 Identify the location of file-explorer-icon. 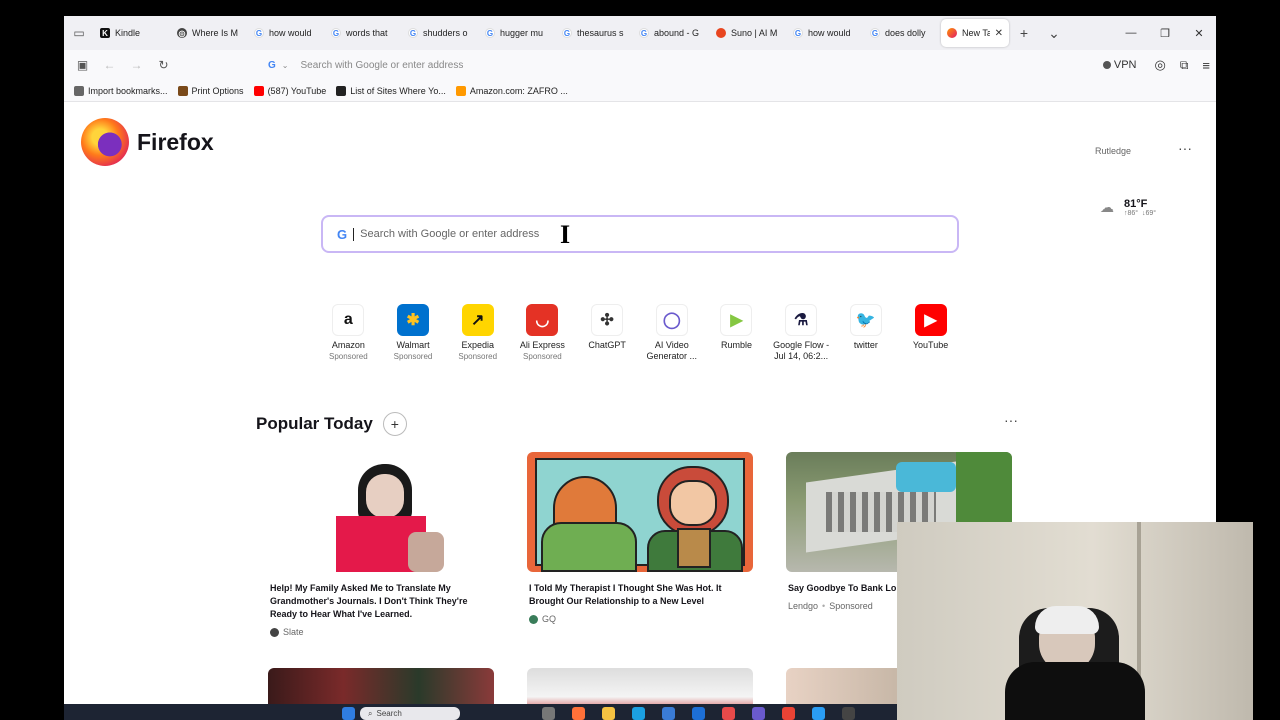
(608, 713).